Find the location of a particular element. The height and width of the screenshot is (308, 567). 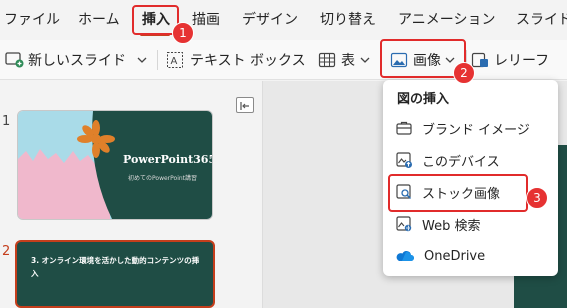

menu-item-web-search: Web 検索 is located at coordinates (437, 224).